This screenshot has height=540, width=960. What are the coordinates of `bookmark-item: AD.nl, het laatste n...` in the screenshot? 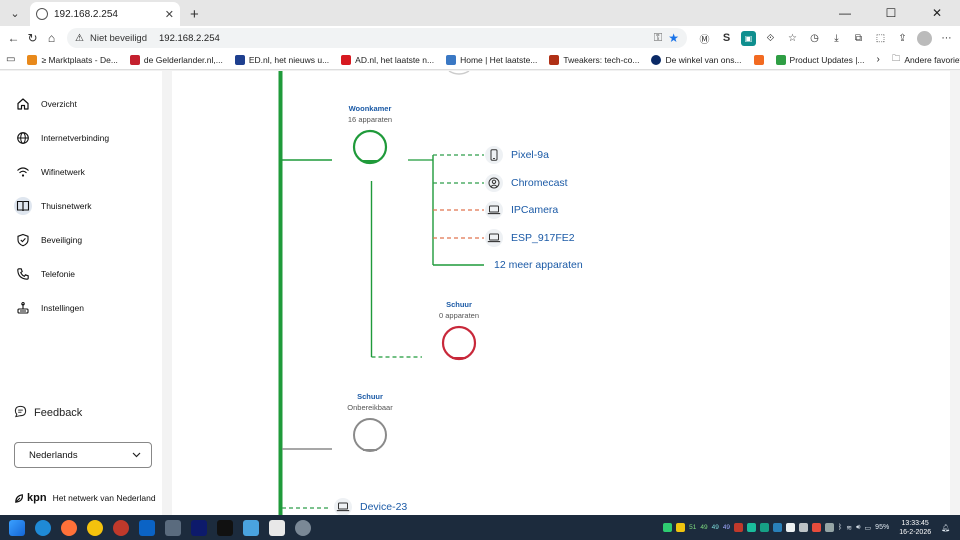 It's located at (387, 59).